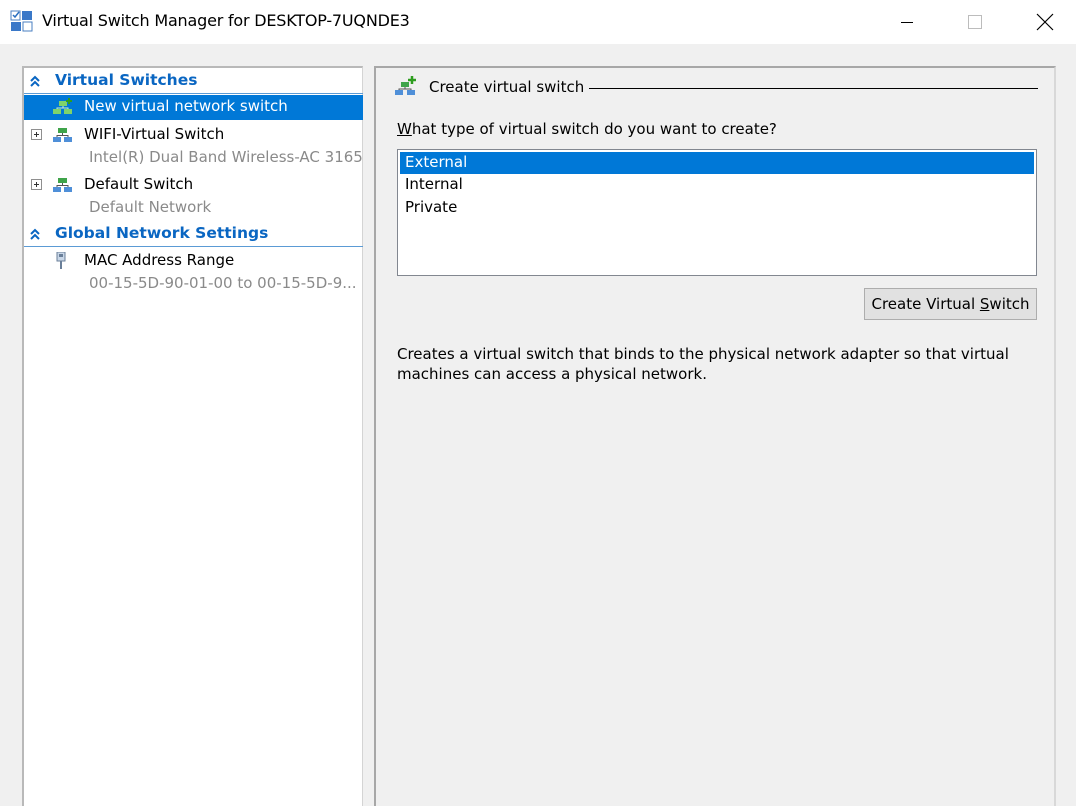  I want to click on close-icon, so click(1045, 22).